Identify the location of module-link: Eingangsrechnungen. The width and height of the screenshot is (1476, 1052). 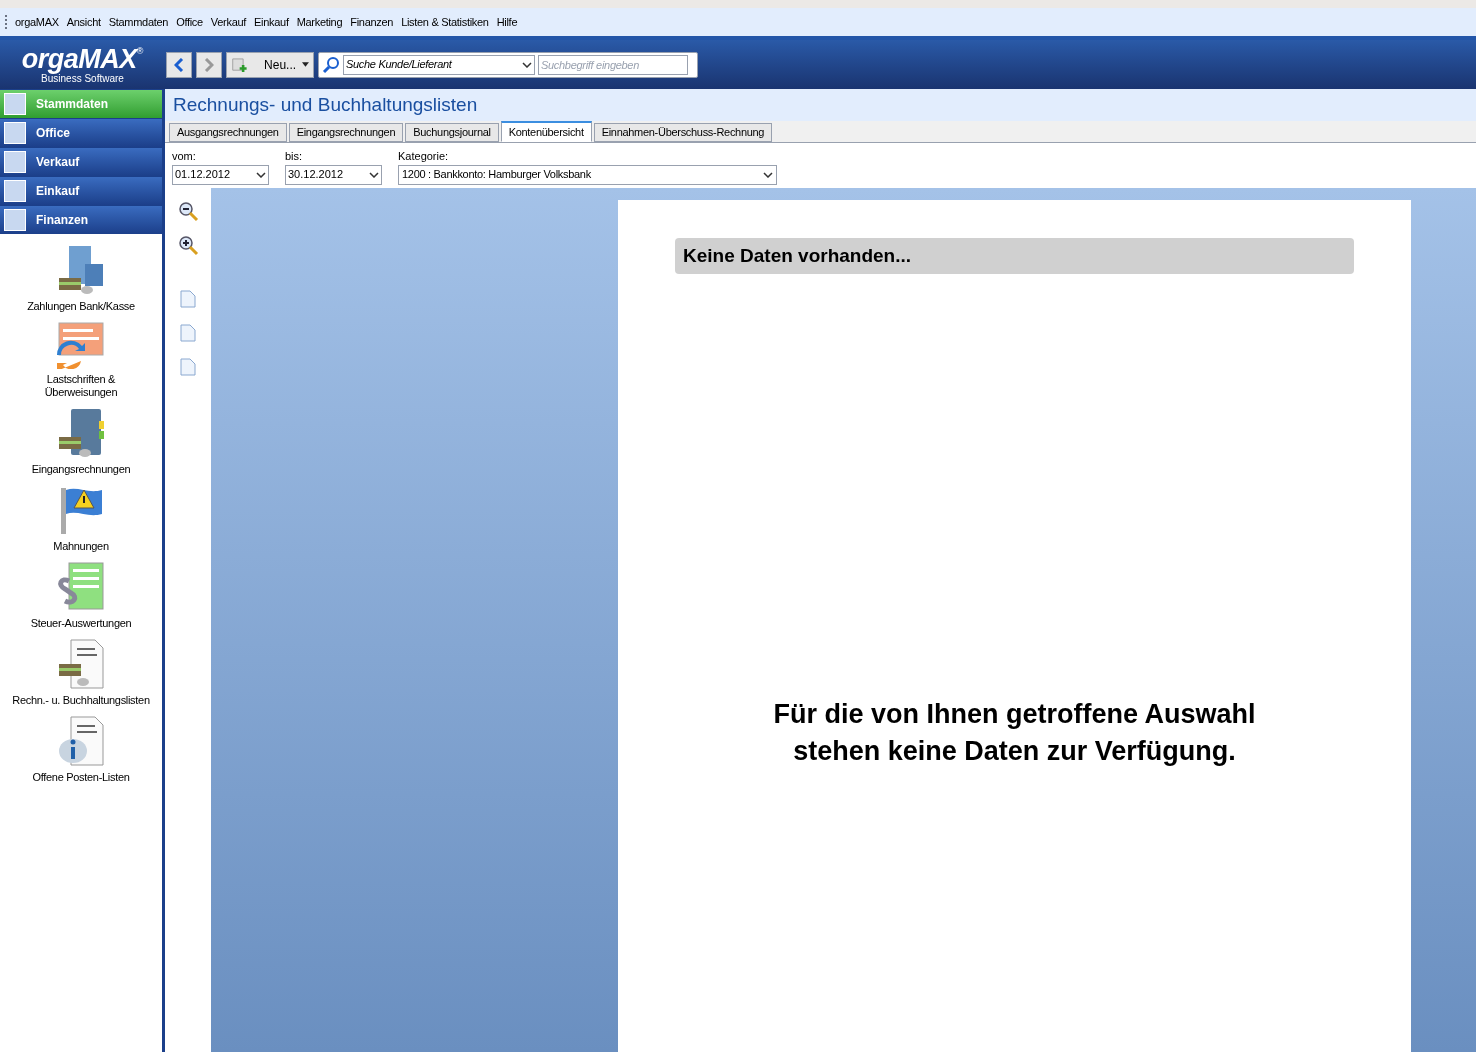
(81, 469).